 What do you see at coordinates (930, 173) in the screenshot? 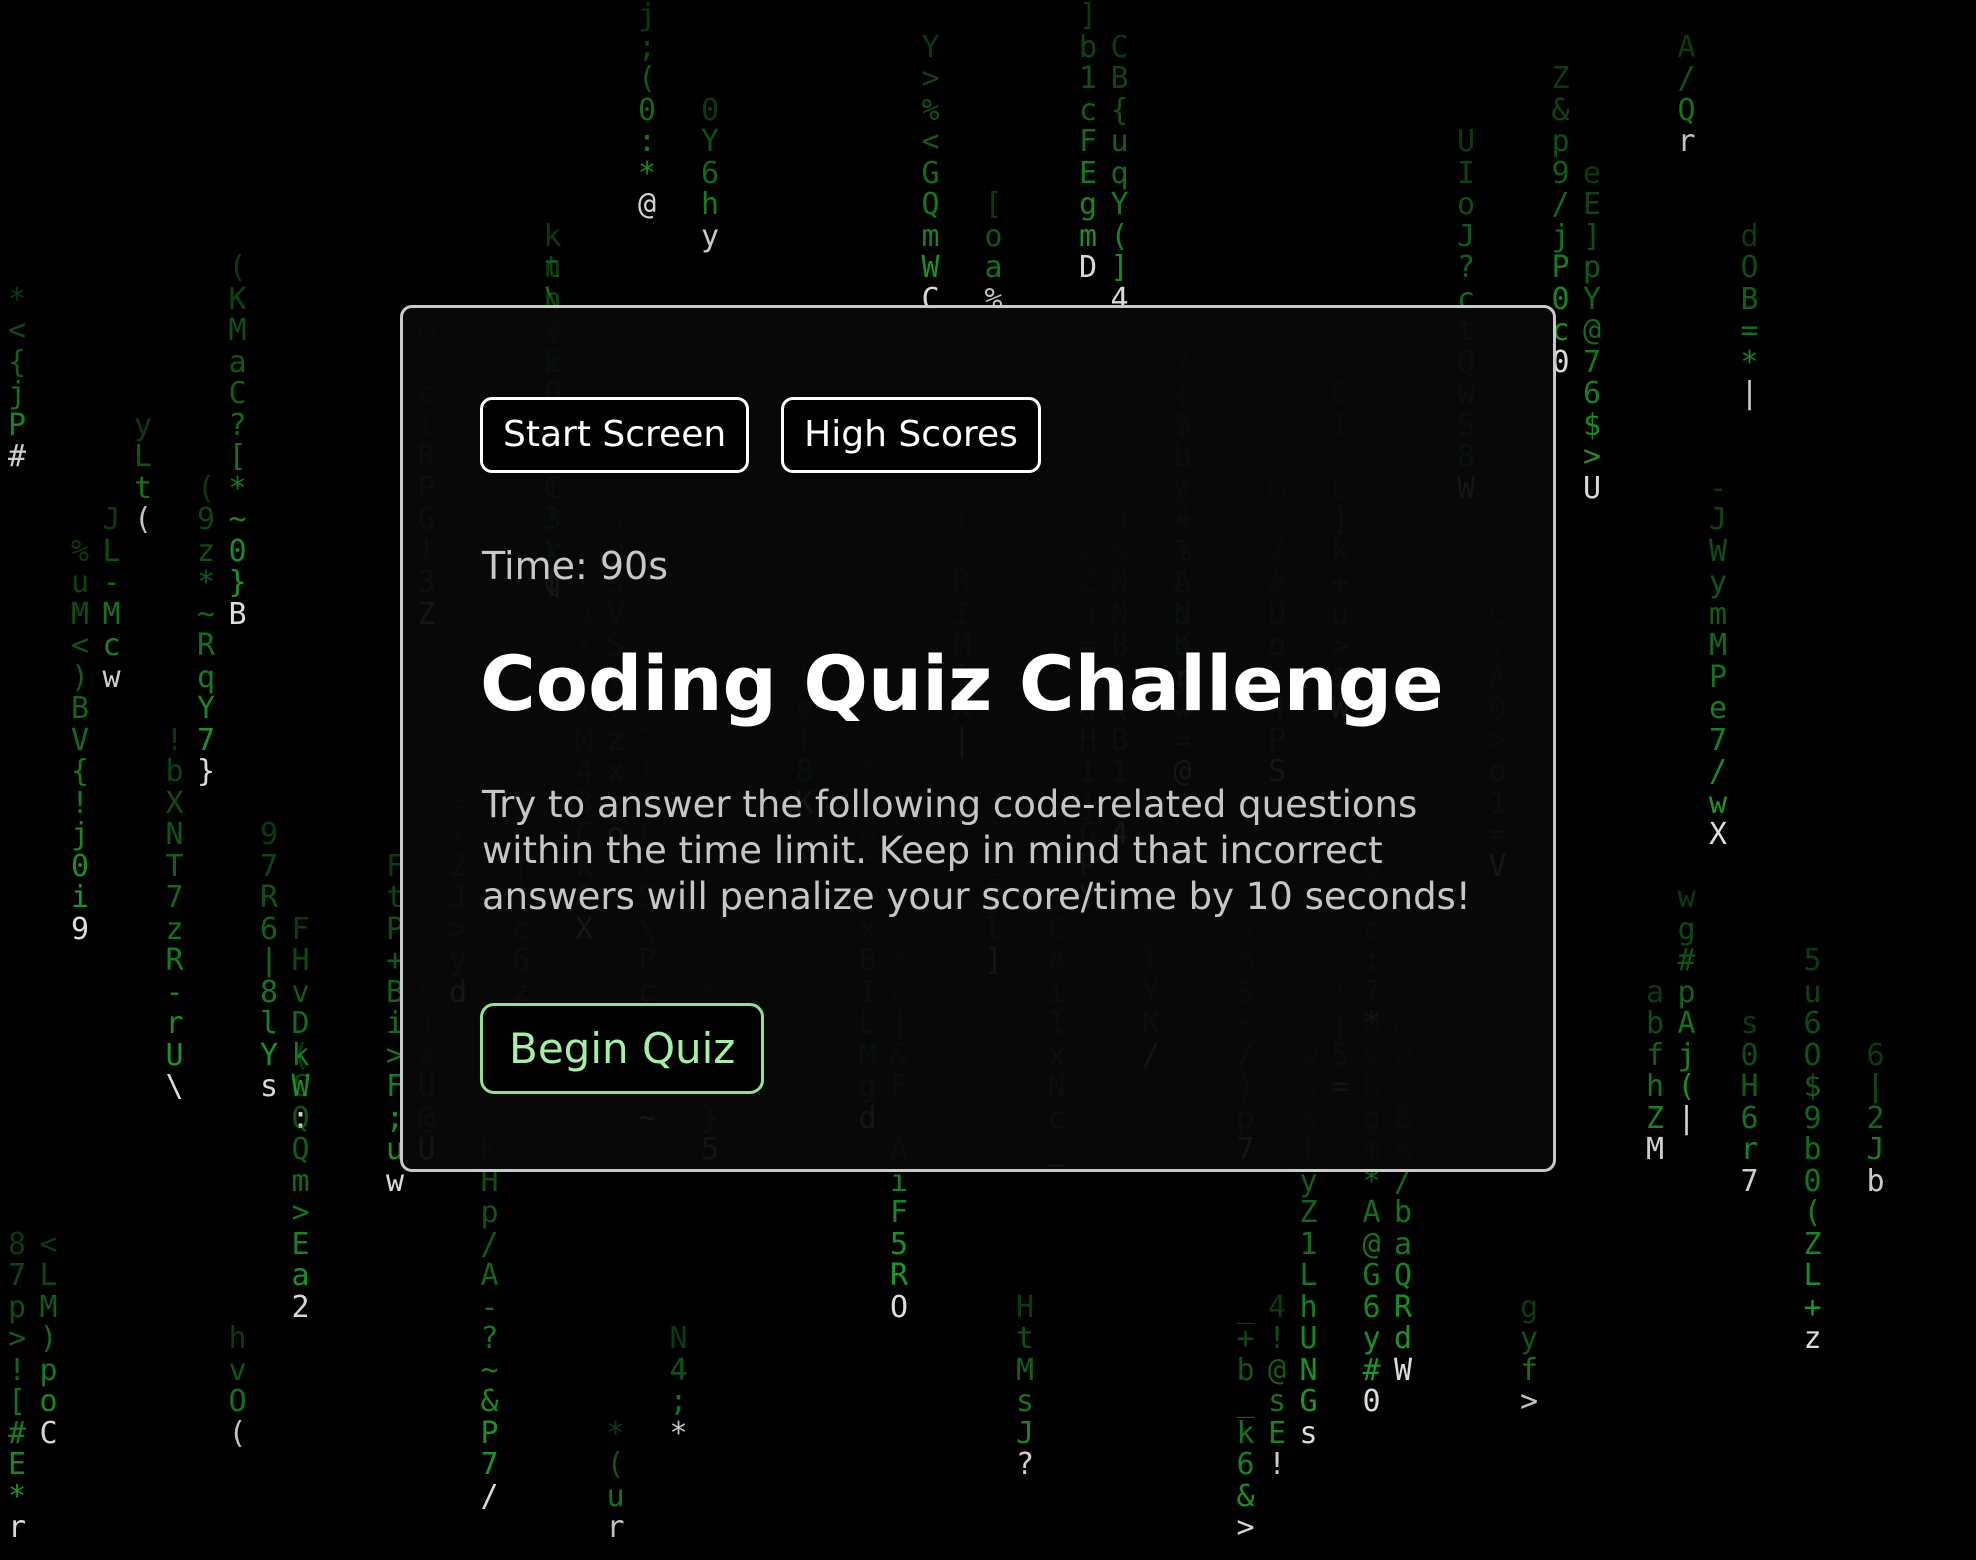
I see `rain-column: Y >% < G Qm W C` at bounding box center [930, 173].